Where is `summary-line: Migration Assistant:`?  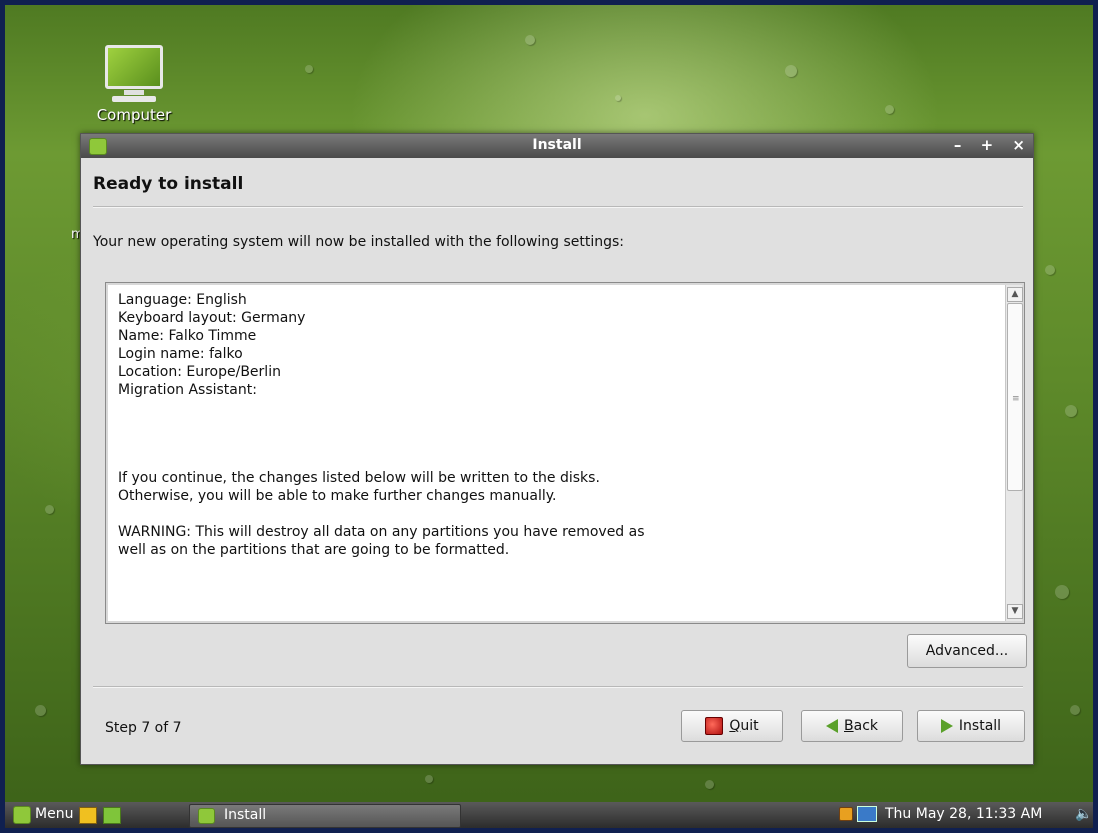
summary-line: Migration Assistant: is located at coordinates (187, 390).